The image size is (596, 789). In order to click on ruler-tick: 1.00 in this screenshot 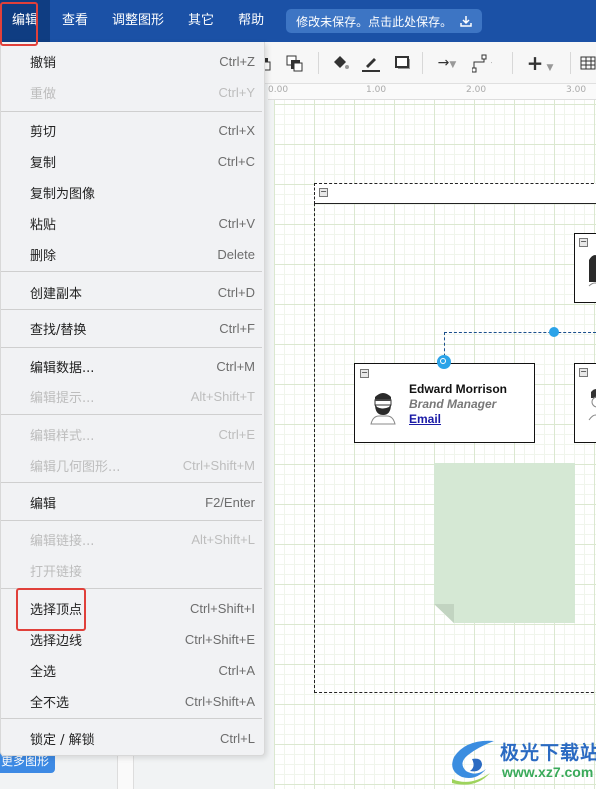, I will do `click(376, 90)`.